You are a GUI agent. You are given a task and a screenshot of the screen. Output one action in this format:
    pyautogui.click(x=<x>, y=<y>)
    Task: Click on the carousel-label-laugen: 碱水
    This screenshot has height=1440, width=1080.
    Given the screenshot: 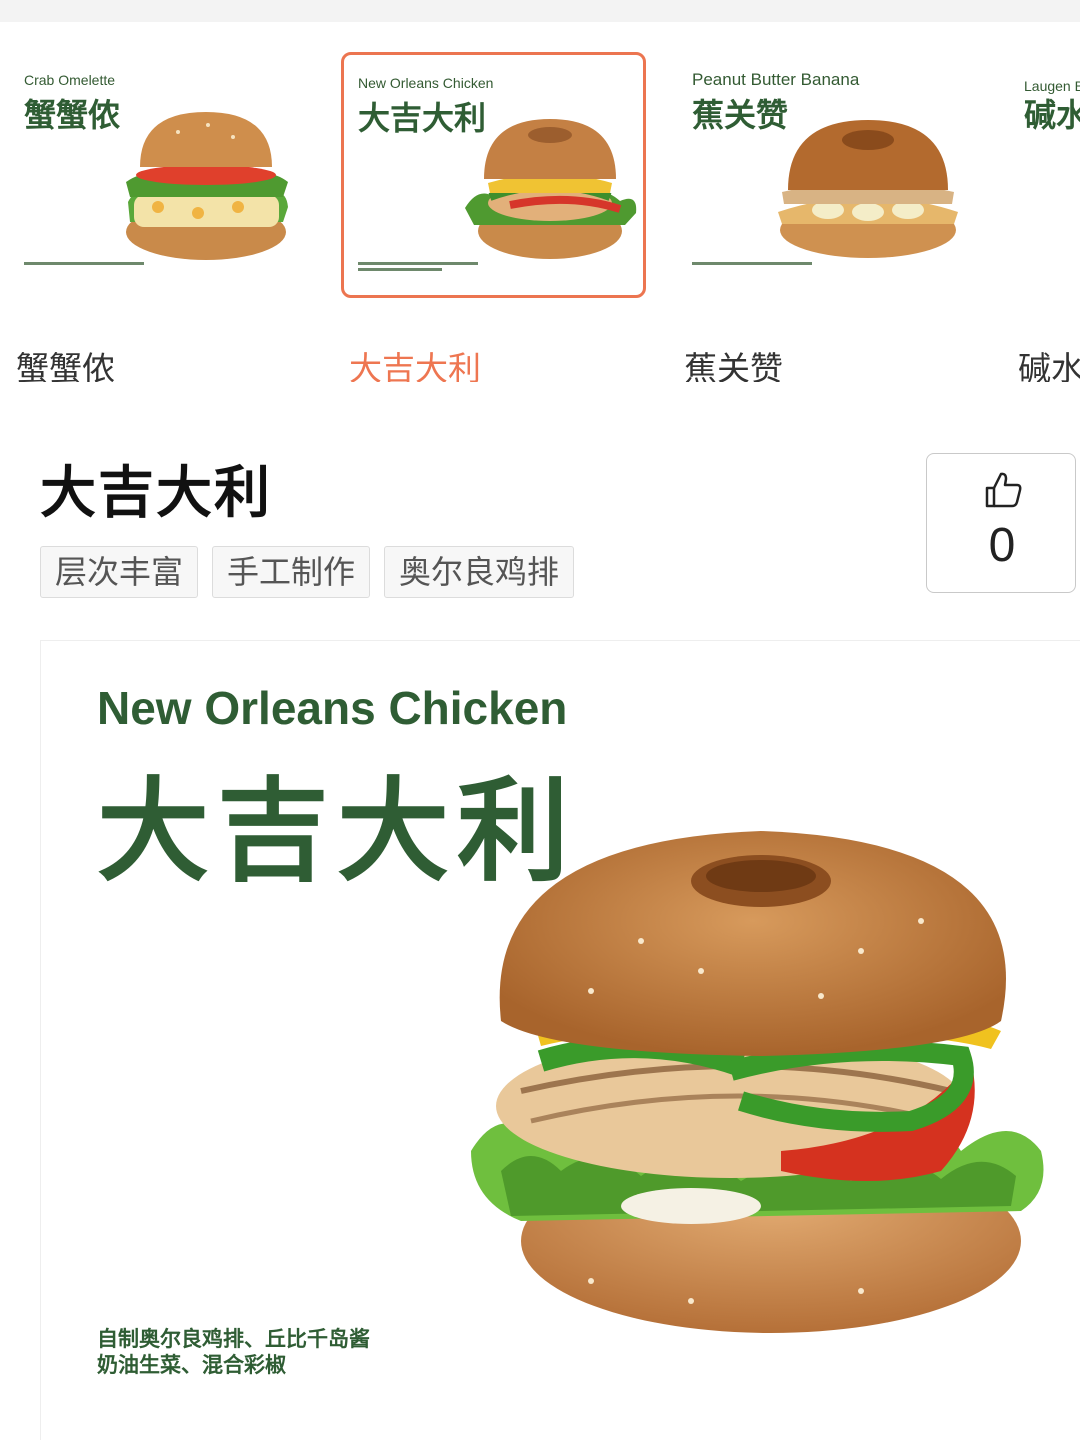 What is the action you would take?
    pyautogui.click(x=1049, y=362)
    